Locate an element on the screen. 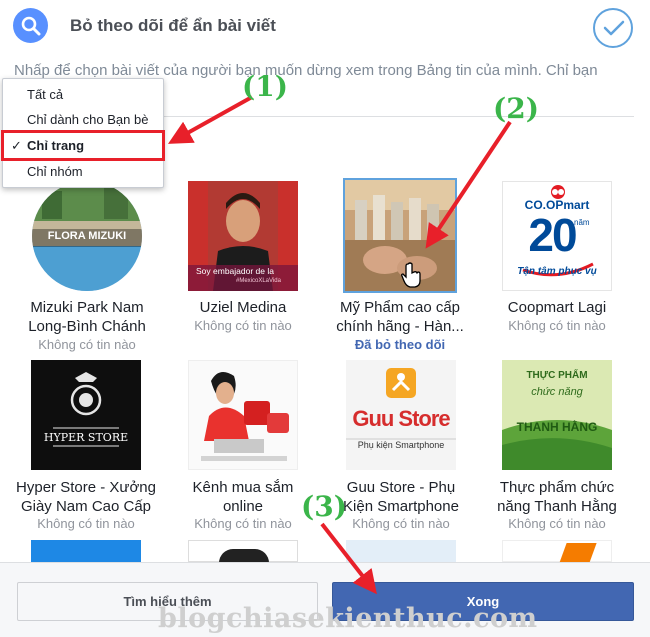  search-icon is located at coordinates (30, 25).